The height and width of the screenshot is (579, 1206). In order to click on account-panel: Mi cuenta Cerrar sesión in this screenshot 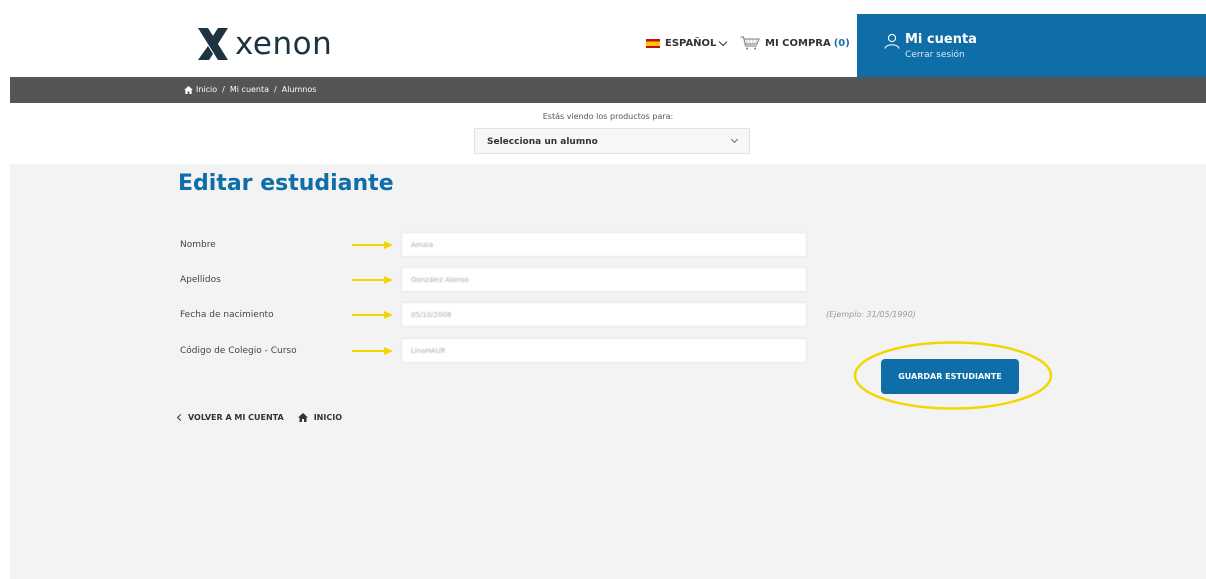, I will do `click(1031, 45)`.